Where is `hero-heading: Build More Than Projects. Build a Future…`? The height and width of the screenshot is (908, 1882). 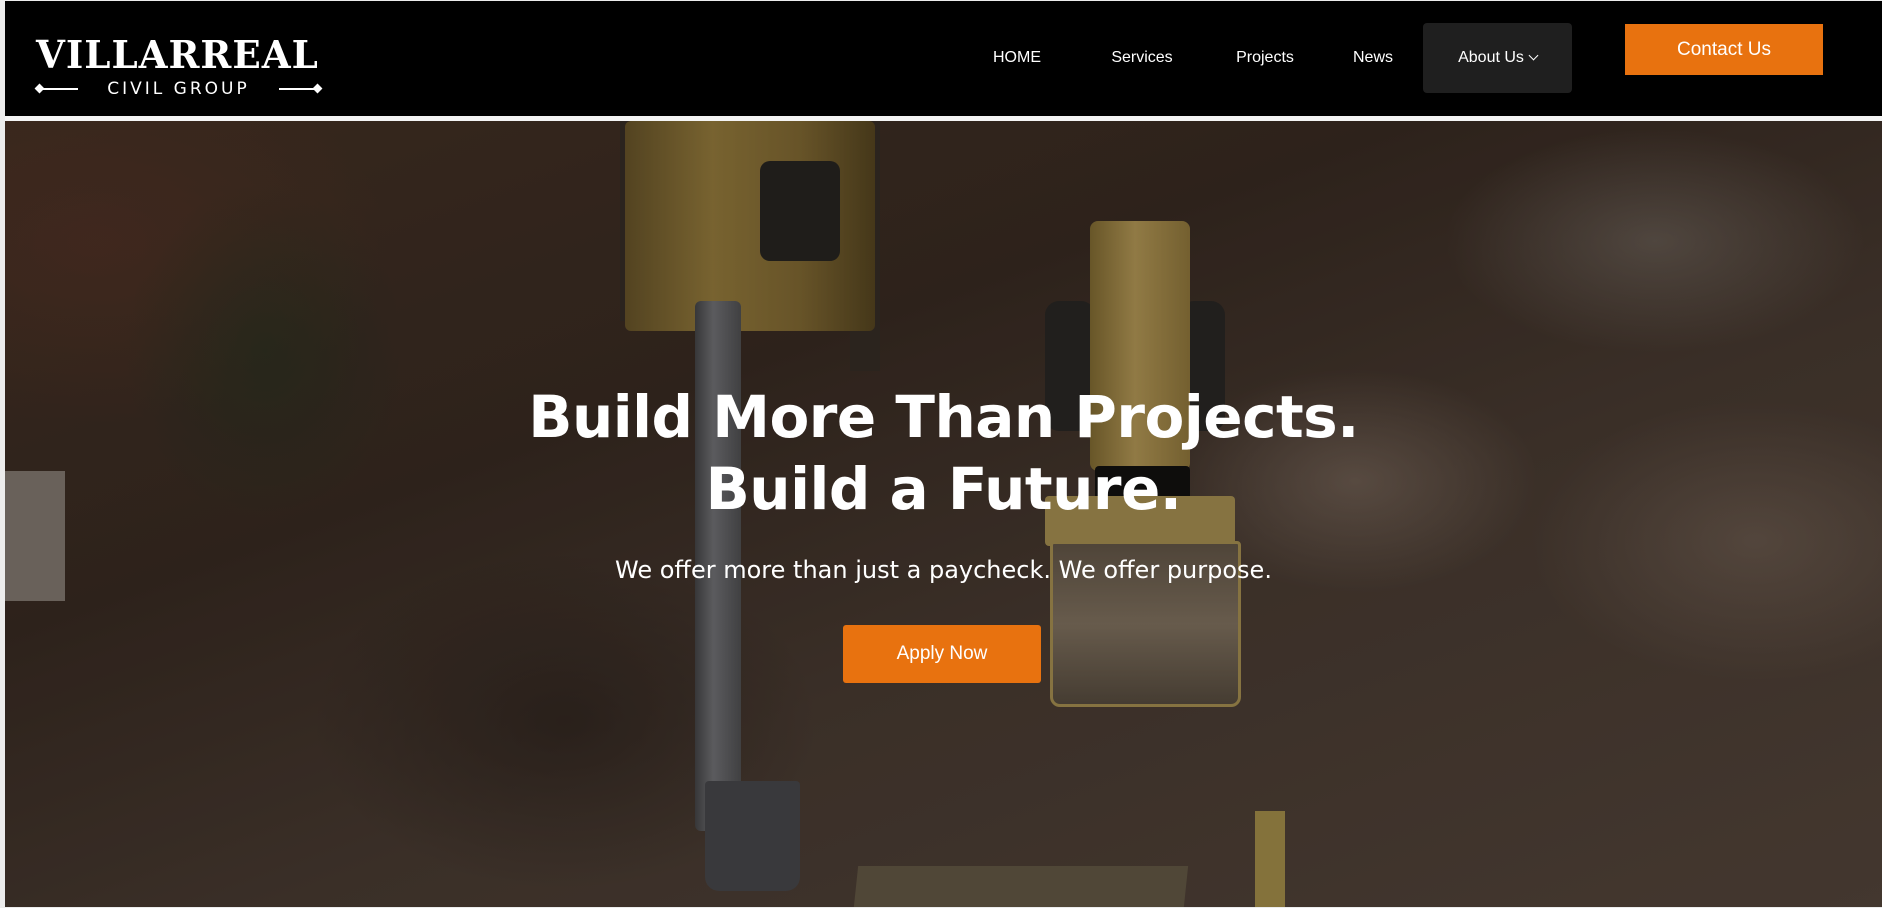 hero-heading: Build More Than Projects. Build a Future… is located at coordinates (943, 453).